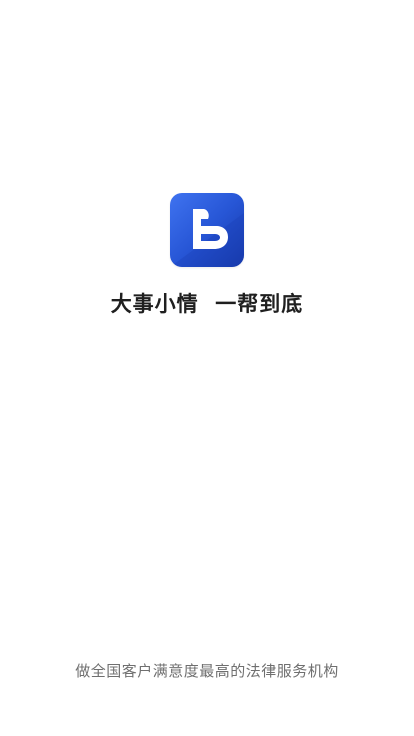 This screenshot has height=736, width=414. I want to click on slogan-text: 大事小情 一帮到底, so click(207, 304).